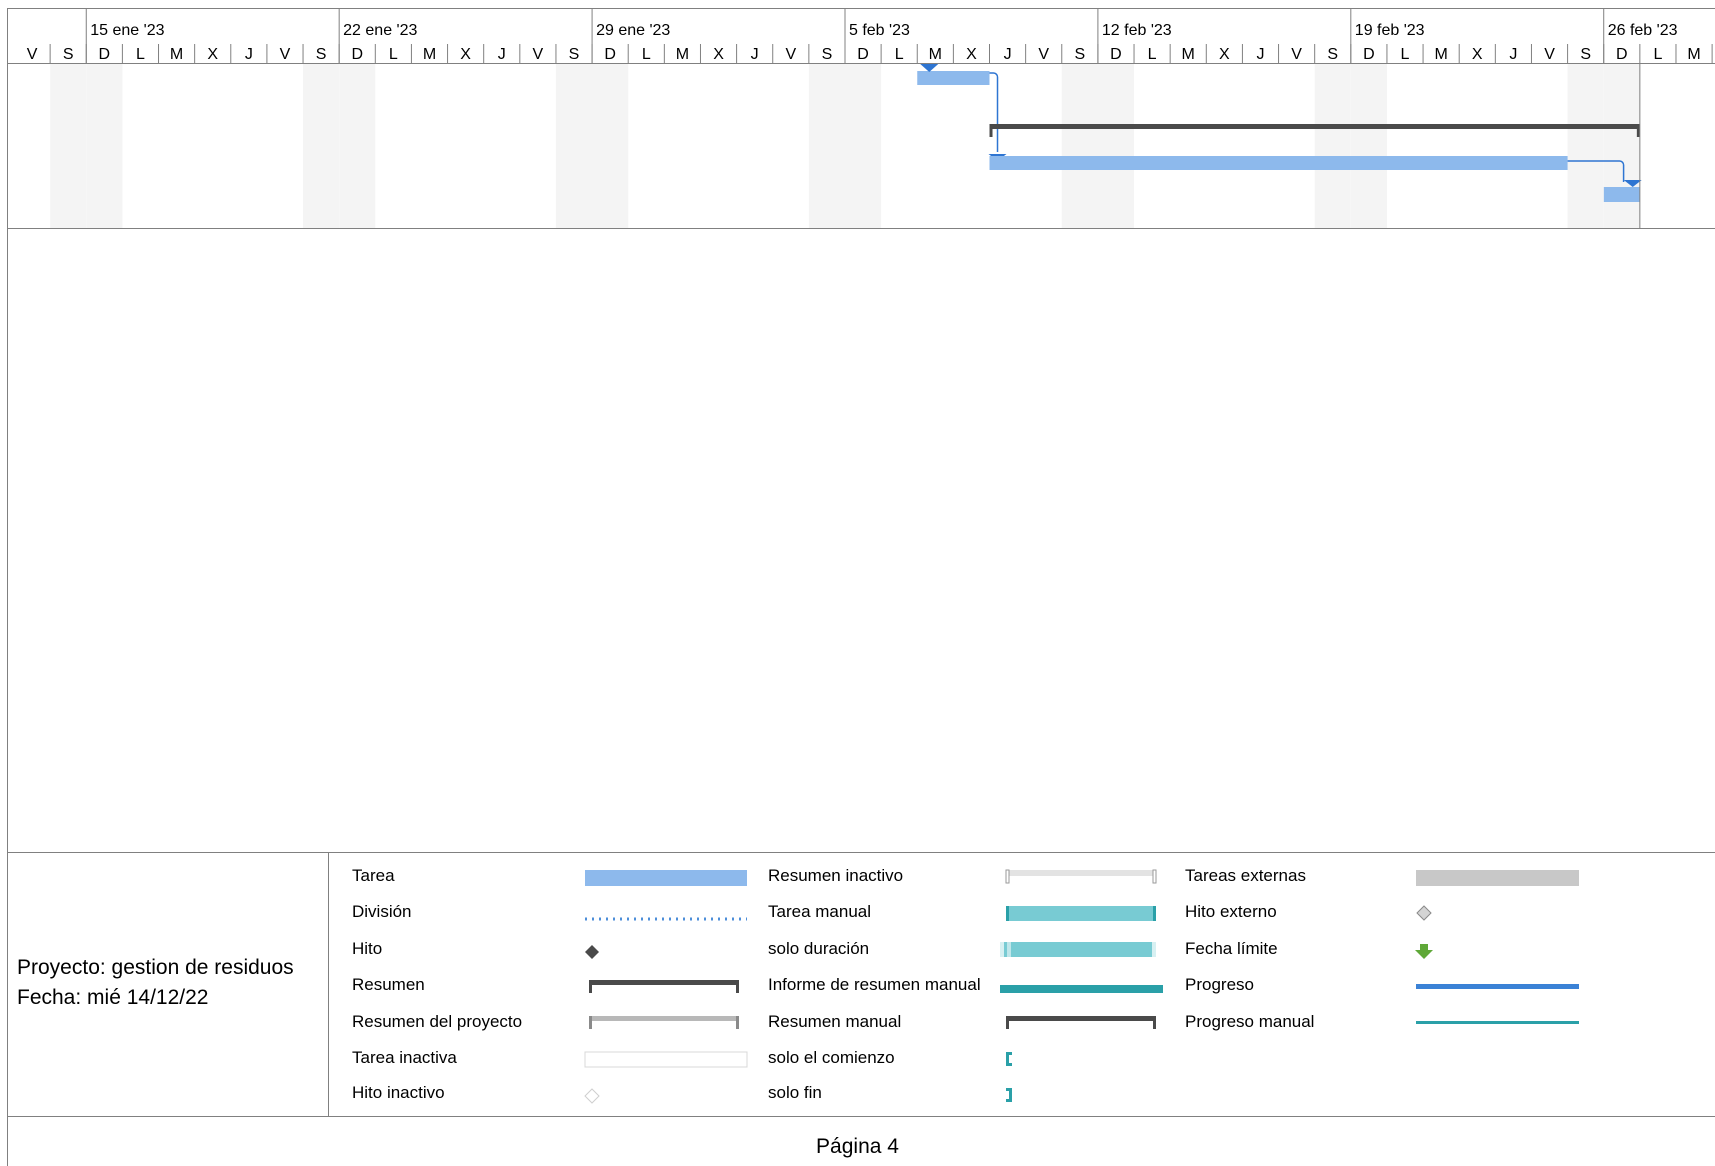 The height and width of the screenshot is (1166, 1715). I want to click on legend-progress-line, so click(1497, 986).